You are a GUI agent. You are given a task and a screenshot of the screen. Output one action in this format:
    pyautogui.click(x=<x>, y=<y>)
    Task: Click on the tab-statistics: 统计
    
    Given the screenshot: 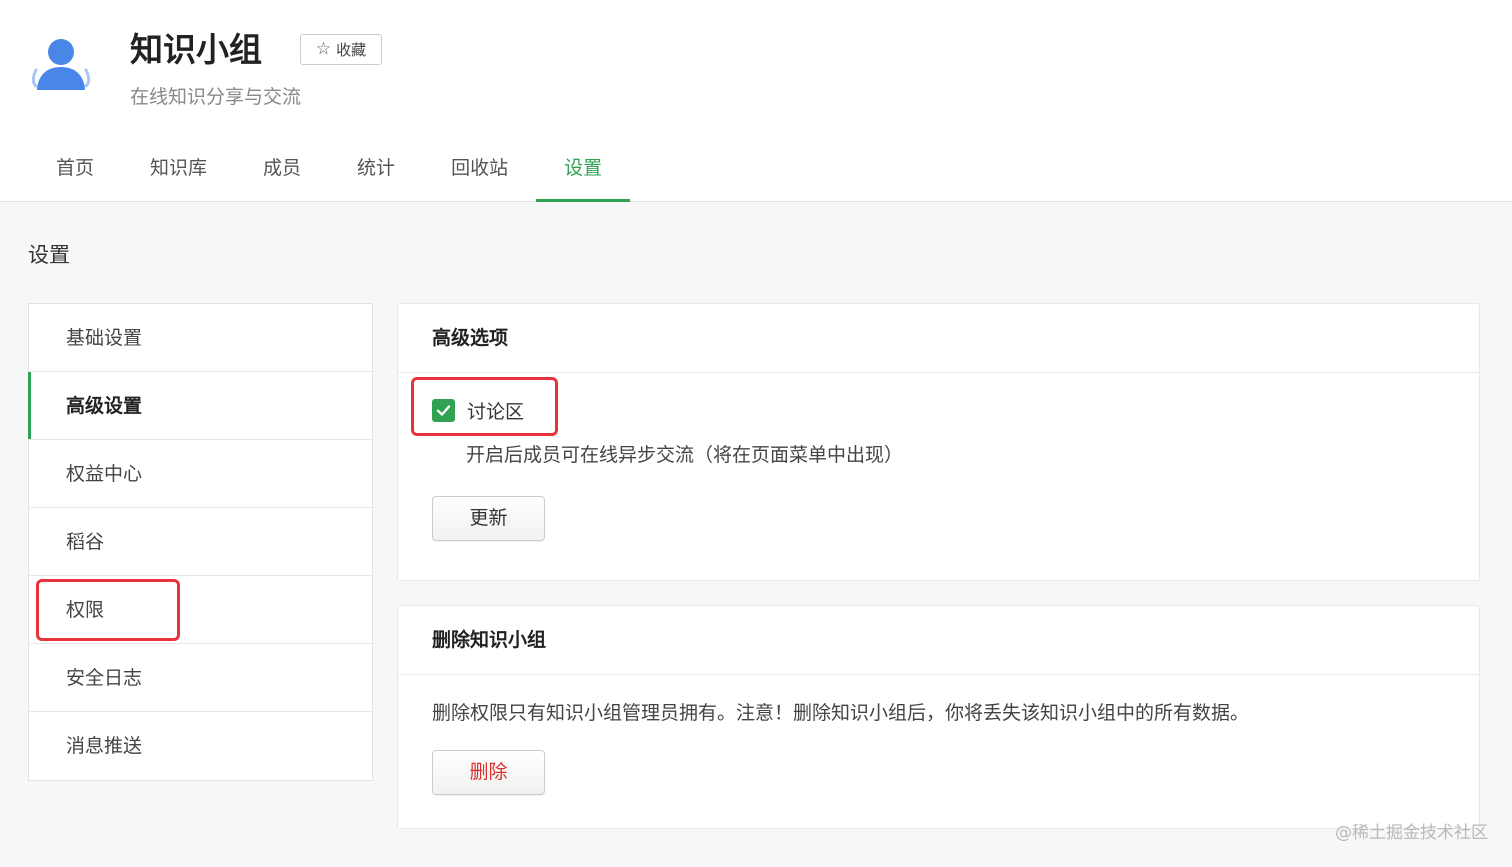 What is the action you would take?
    pyautogui.click(x=376, y=171)
    